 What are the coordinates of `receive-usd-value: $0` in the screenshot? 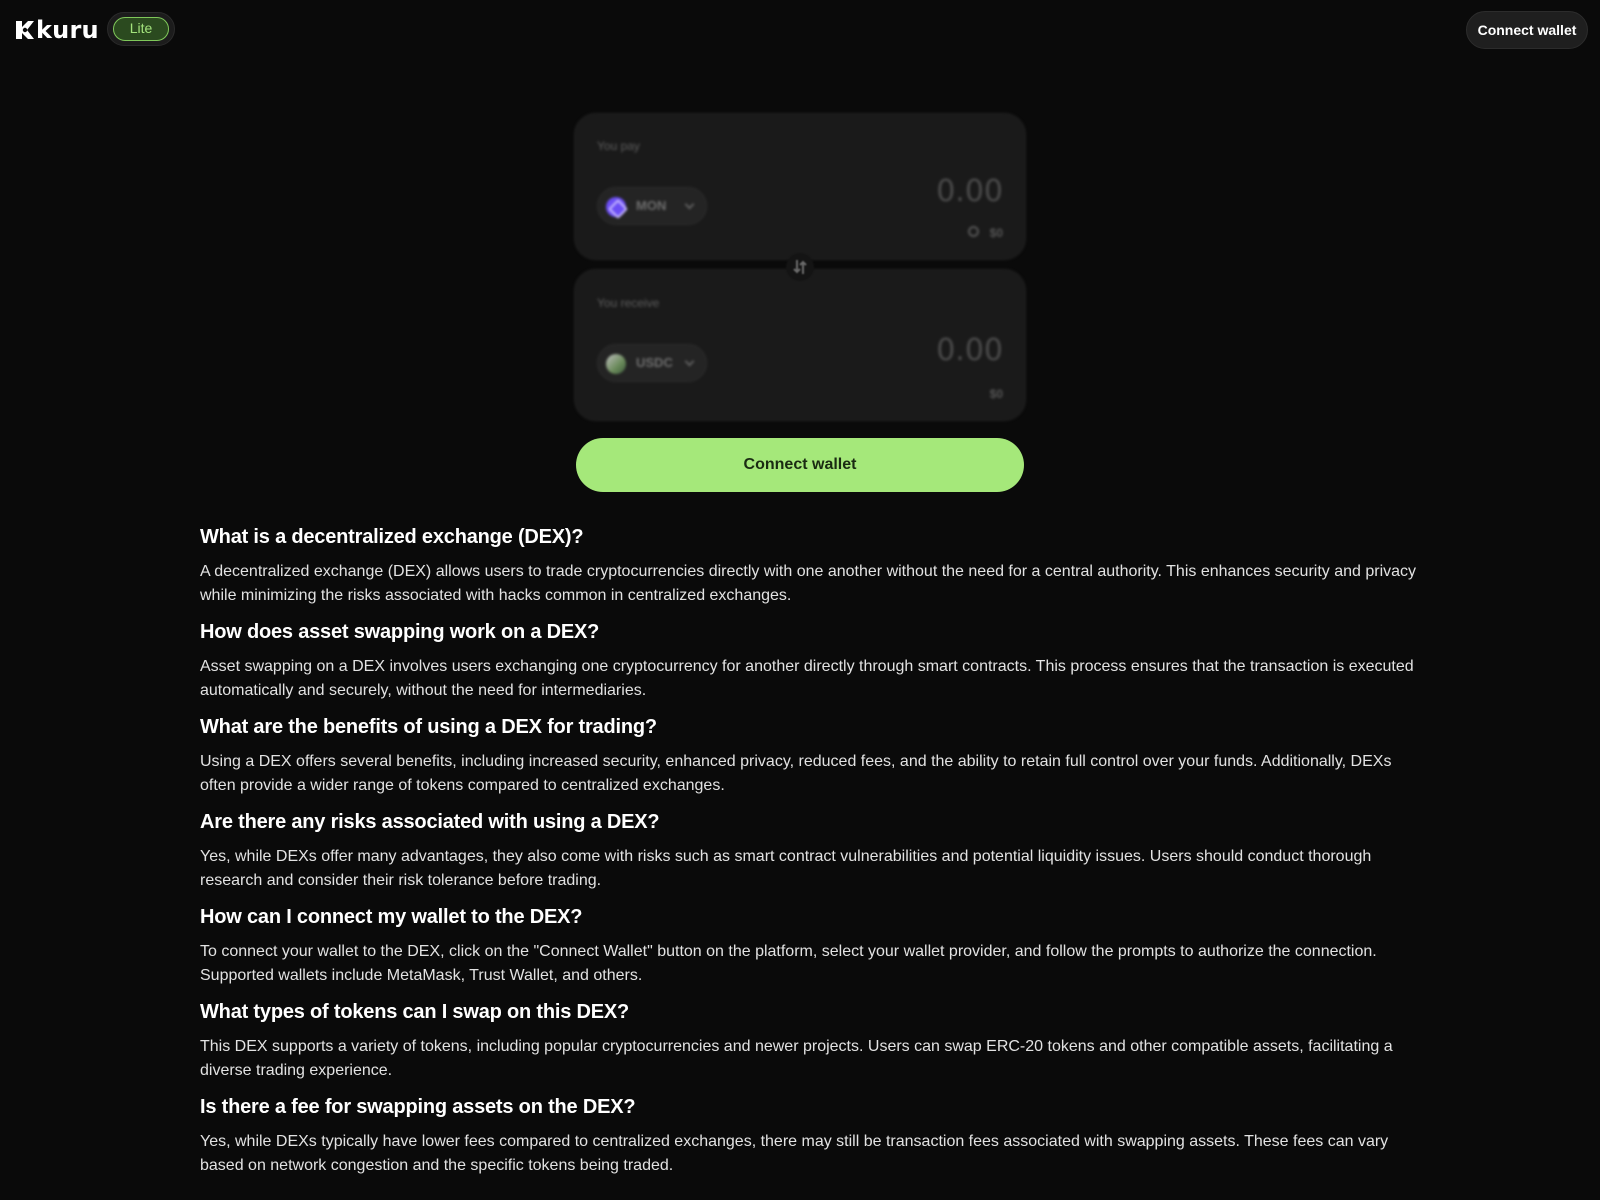 It's located at (996, 394).